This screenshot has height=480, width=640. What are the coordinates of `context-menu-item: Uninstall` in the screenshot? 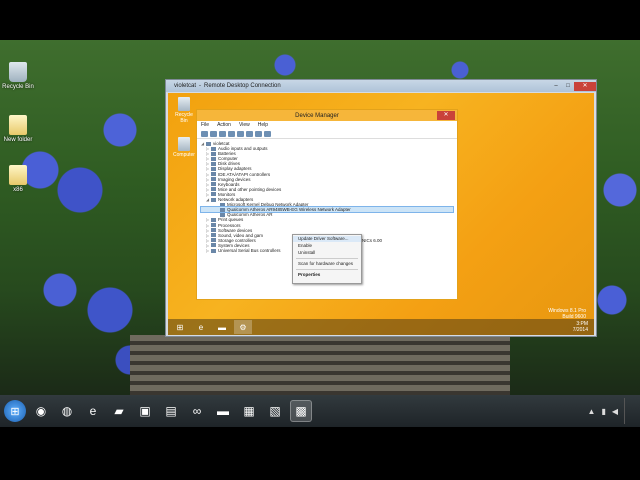 It's located at (327, 253).